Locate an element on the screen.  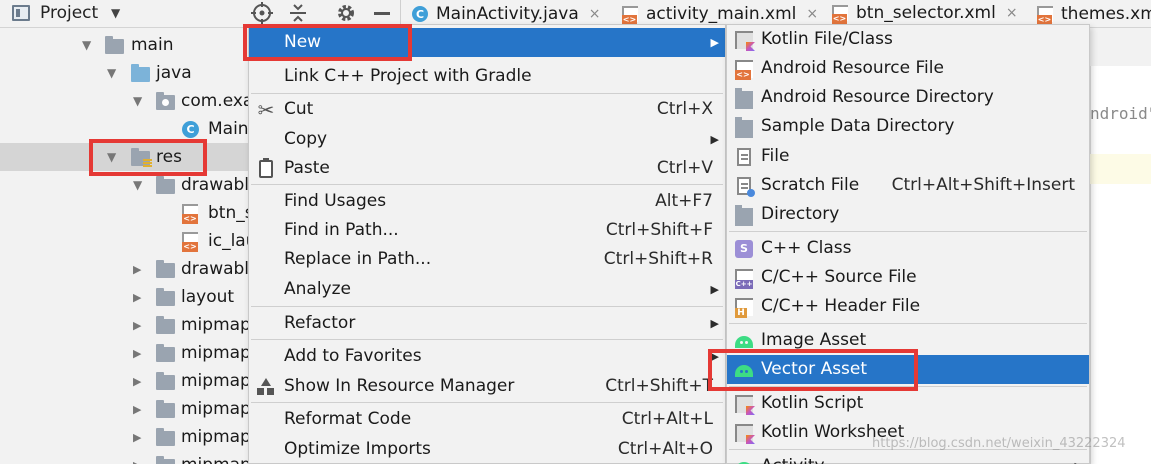
menu-item-link-cpp: Link C++ Project with Gradle is located at coordinates (487, 76).